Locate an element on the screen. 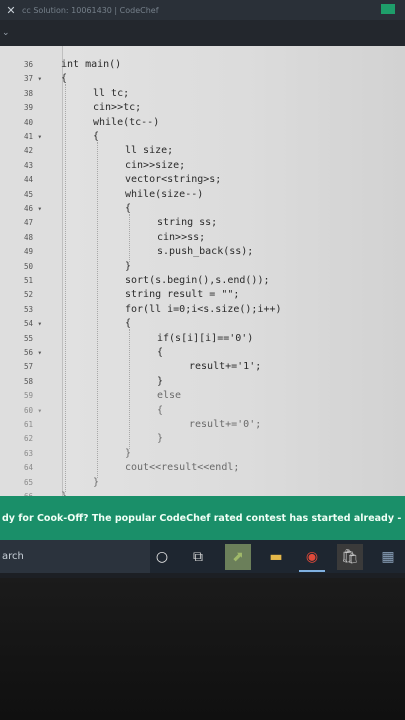 This screenshot has width=405, height=720. line-number: 42 is located at coordinates (29, 151).